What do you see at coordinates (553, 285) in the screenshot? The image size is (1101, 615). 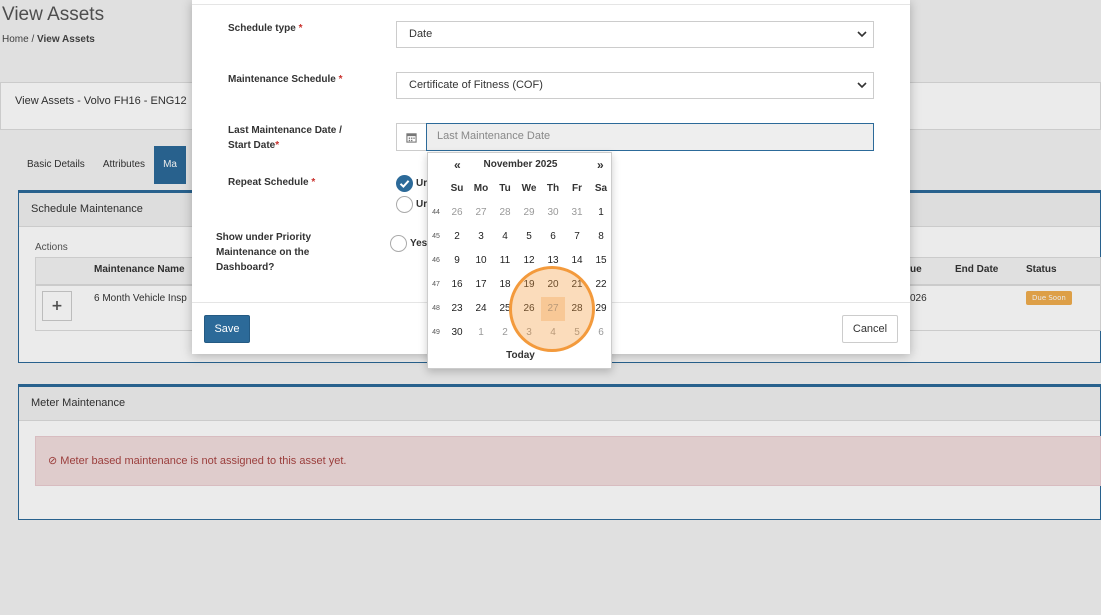 I see `datepicker-day: 20` at bounding box center [553, 285].